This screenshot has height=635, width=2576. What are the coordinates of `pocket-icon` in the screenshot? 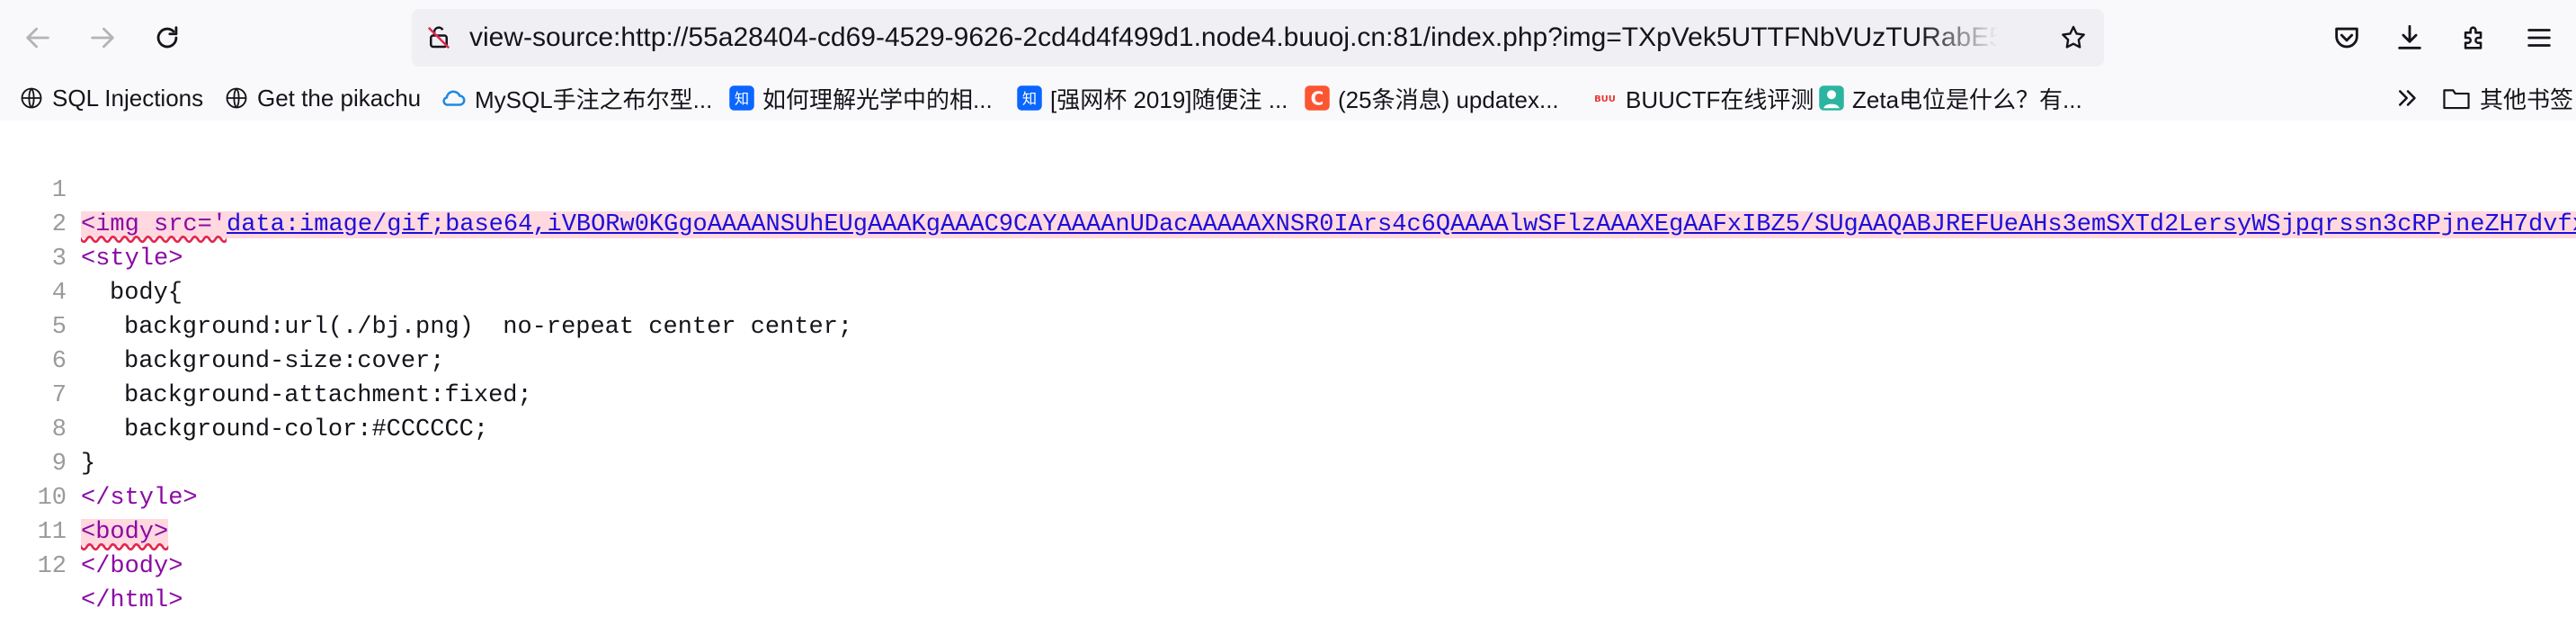 It's located at (2346, 38).